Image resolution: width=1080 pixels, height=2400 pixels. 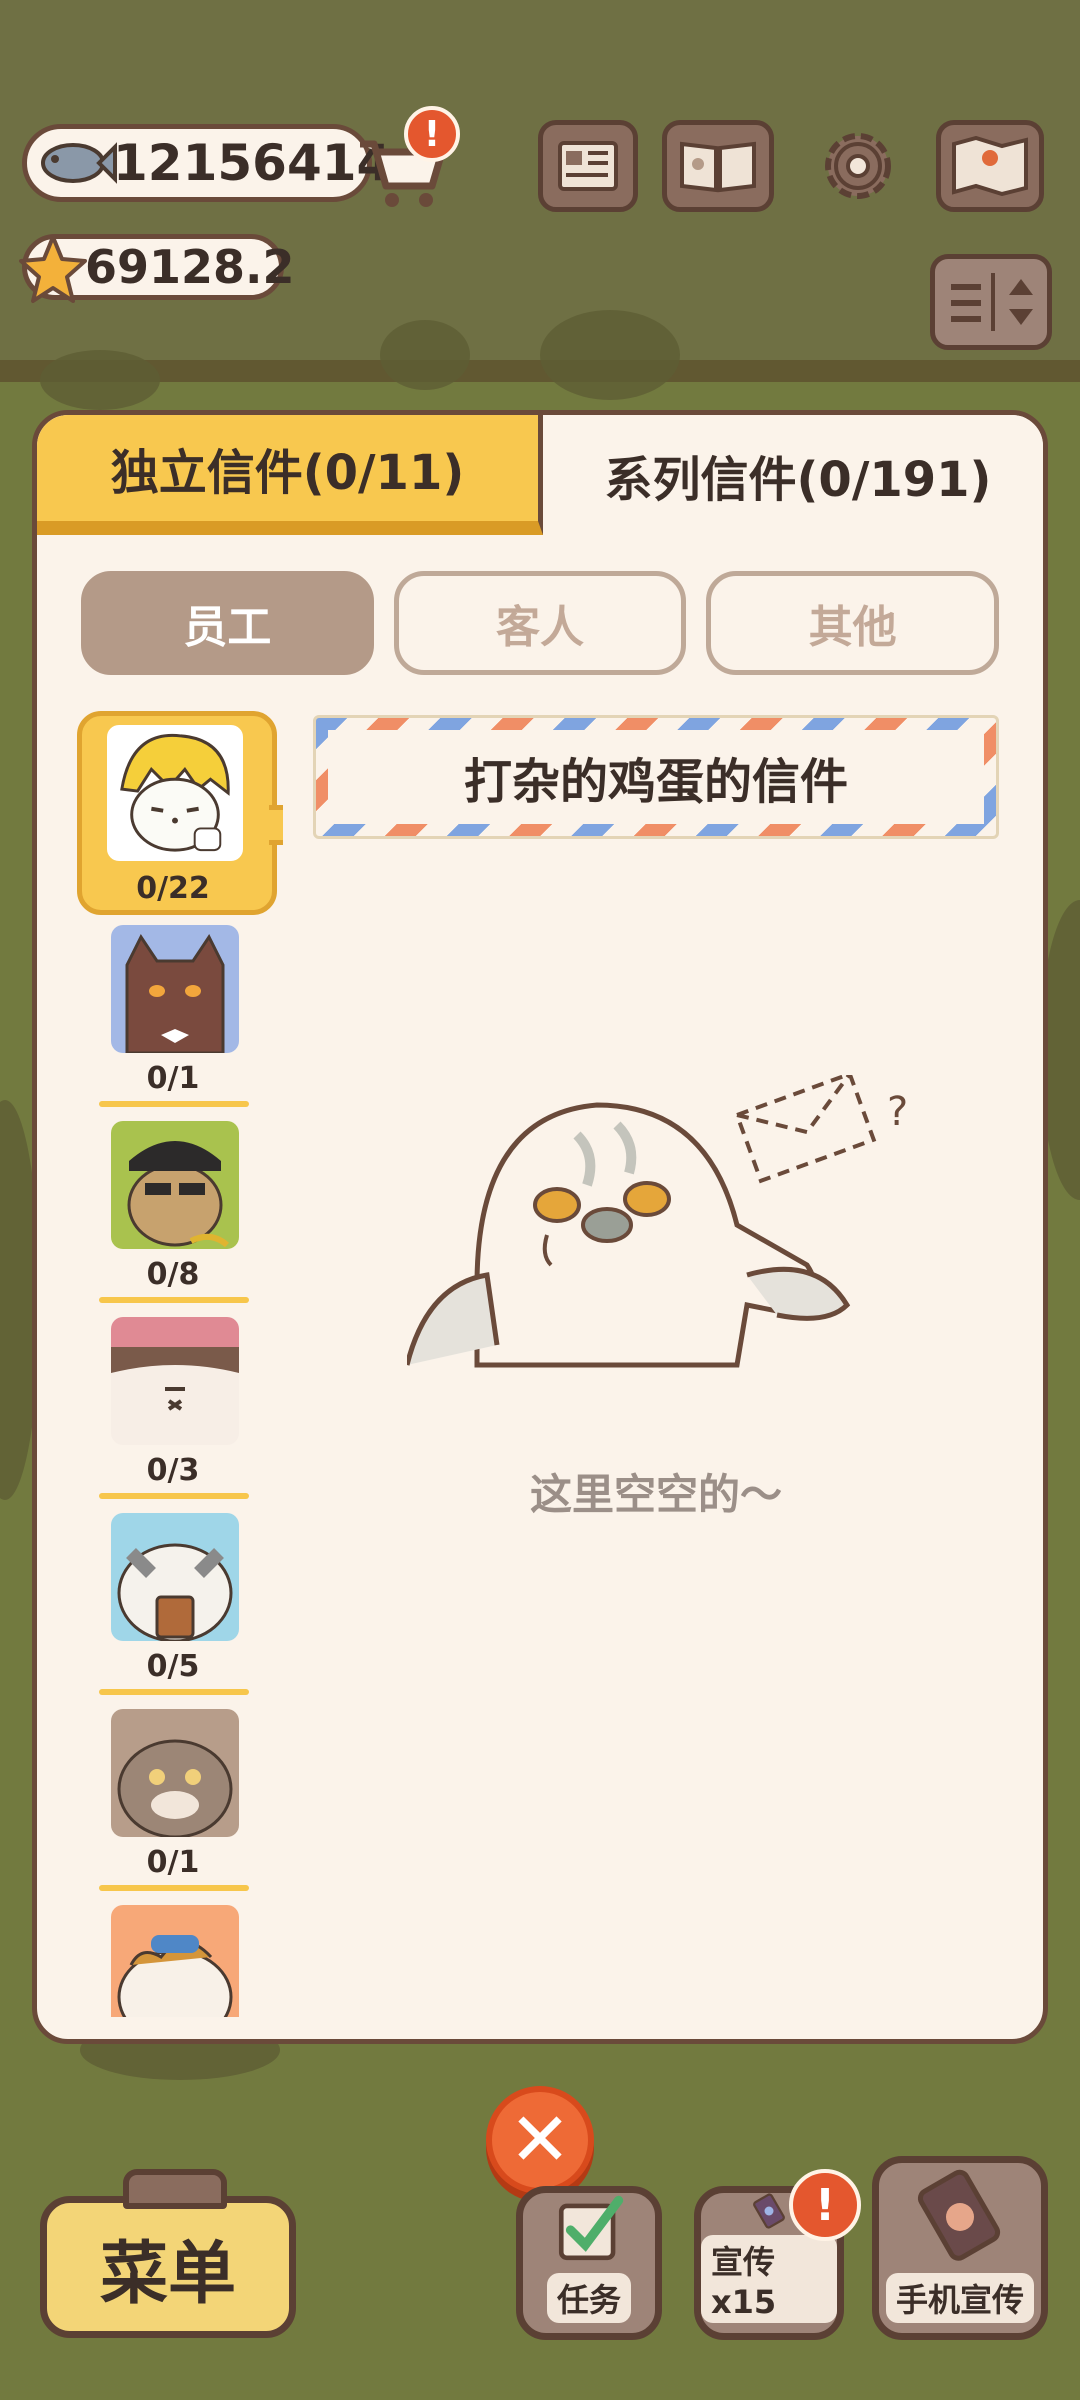 I want to click on tab-series-letters: 系列信件(0/191), so click(x=793, y=475).